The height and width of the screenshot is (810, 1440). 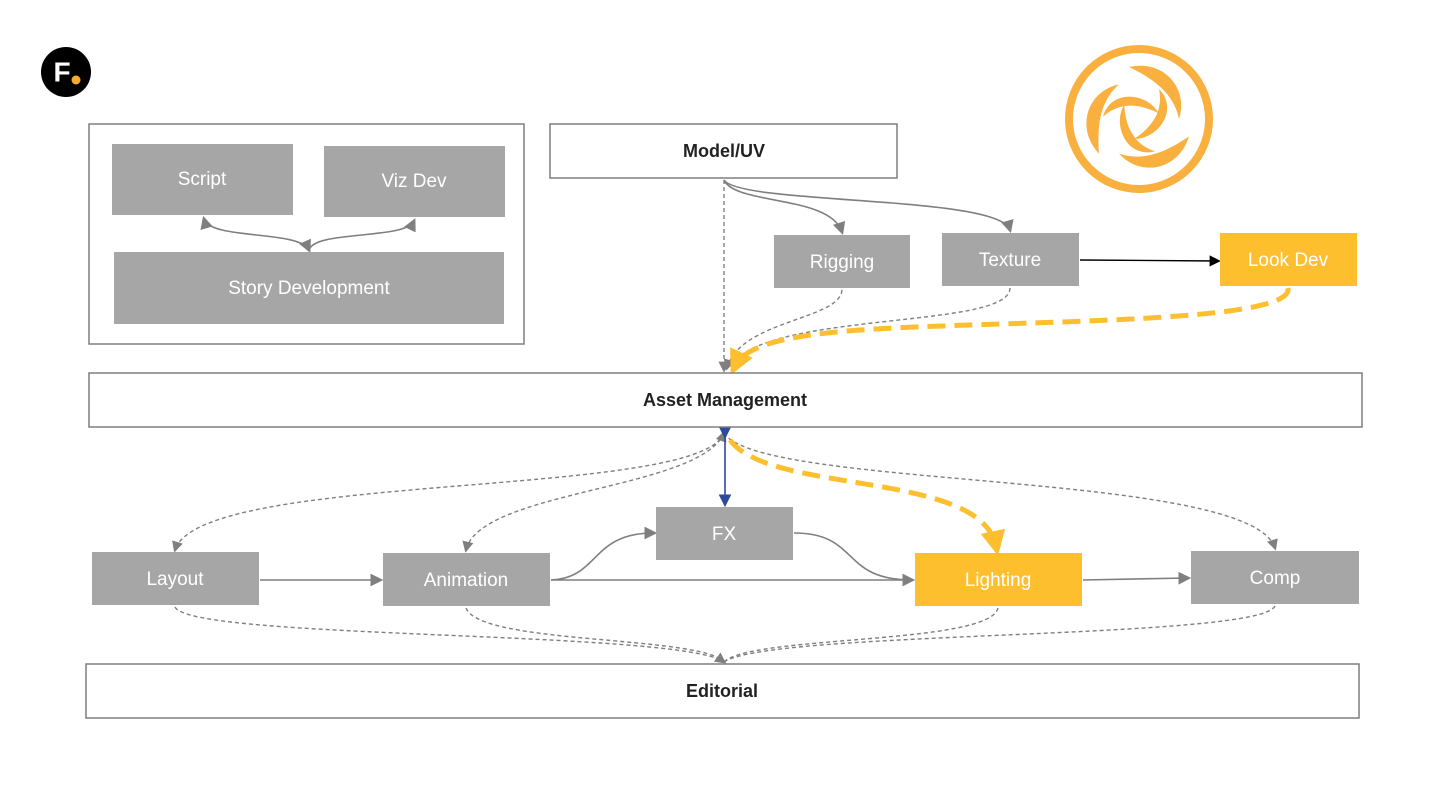 I want to click on node-look-dev: Look Dev, so click(x=1288, y=259).